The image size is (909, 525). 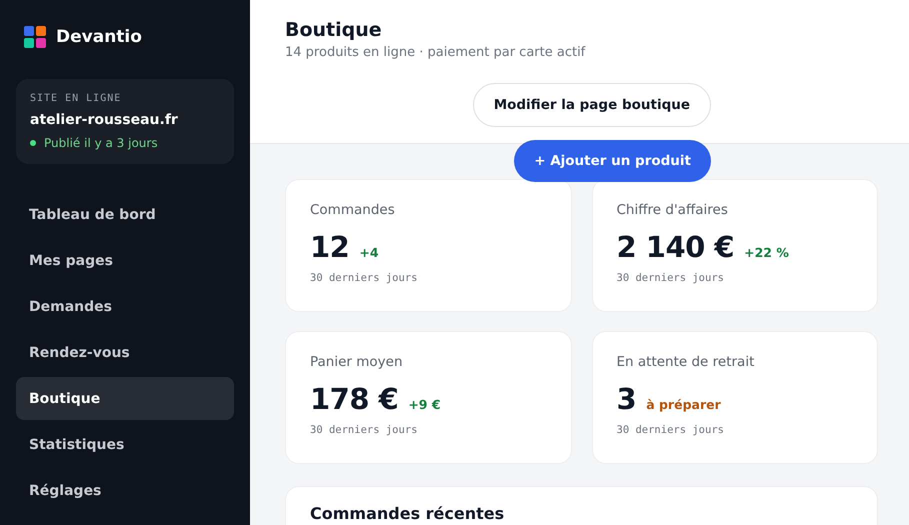 I want to click on page-title: Boutique, so click(x=334, y=30).